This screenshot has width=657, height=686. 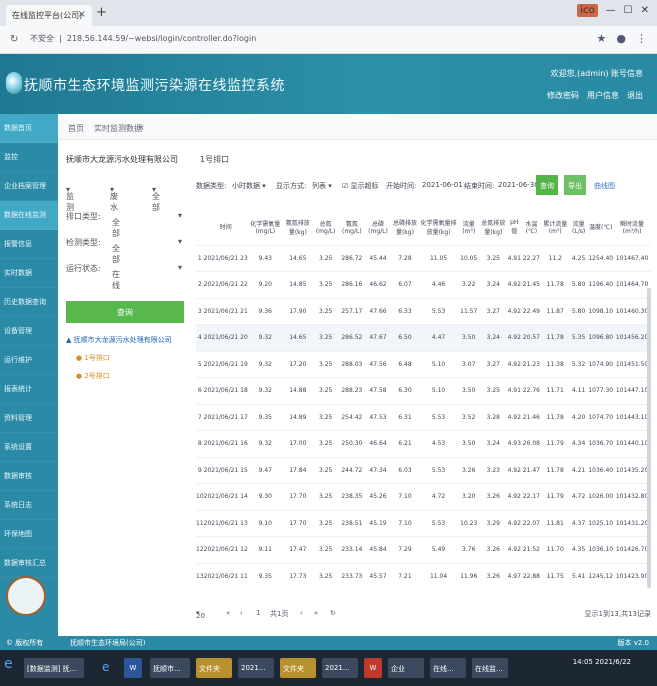 What do you see at coordinates (641, 38) in the screenshot?
I see `menu-icon: ⋮` at bounding box center [641, 38].